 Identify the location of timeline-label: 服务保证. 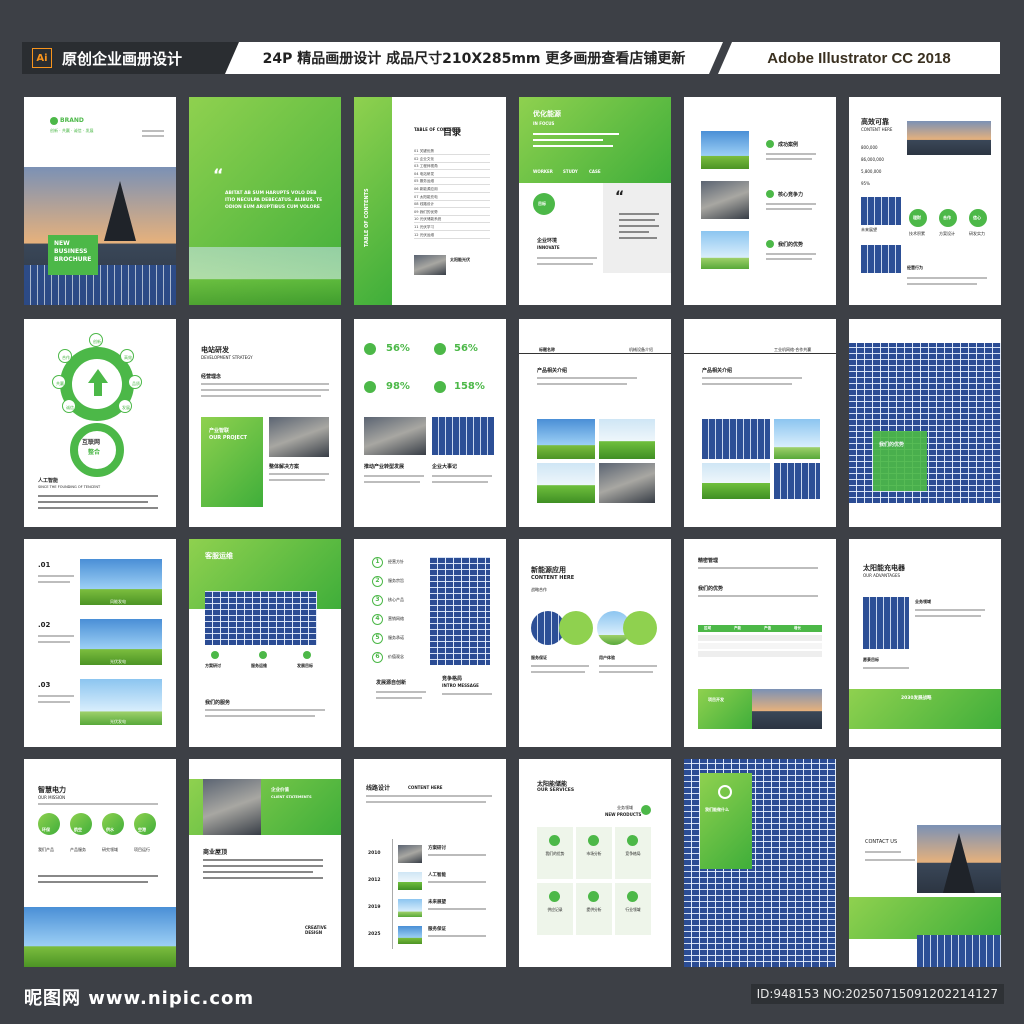
(437, 929).